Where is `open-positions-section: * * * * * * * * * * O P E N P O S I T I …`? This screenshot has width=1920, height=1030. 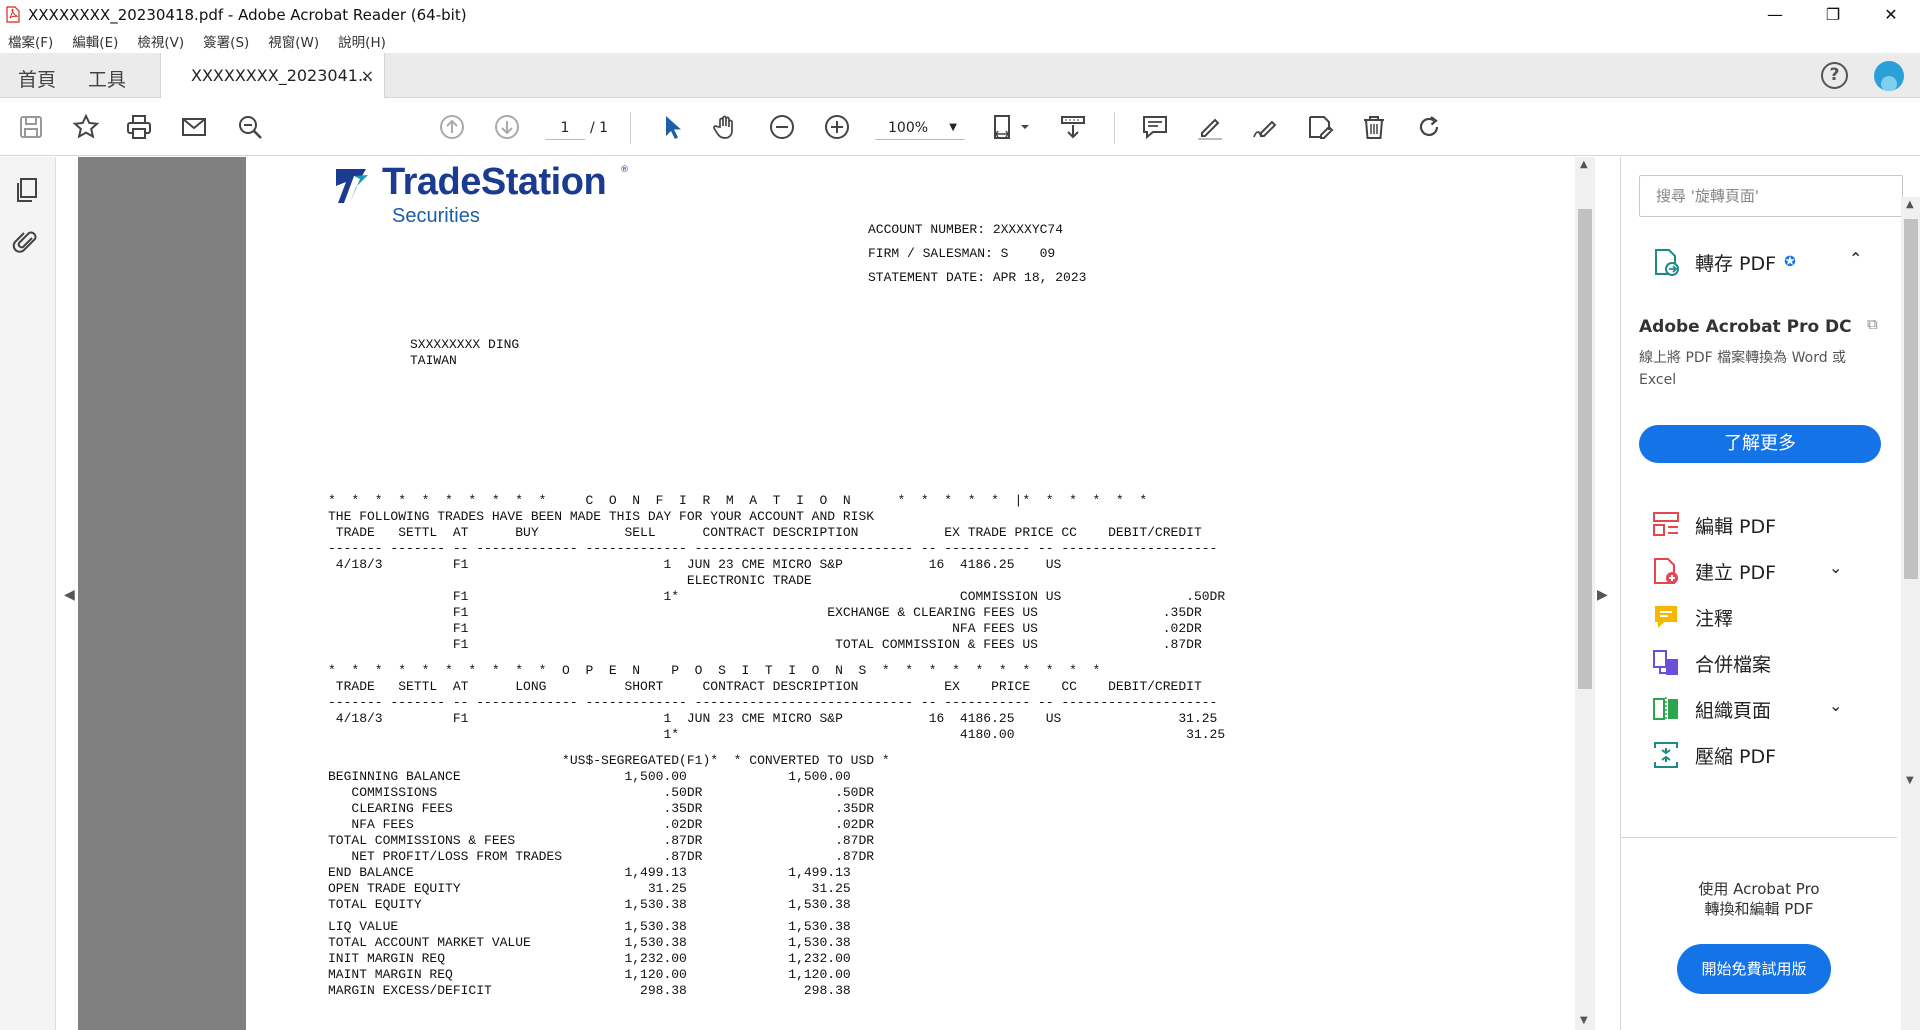 open-positions-section: * * * * * * * * * * O P E N P O S I T I … is located at coordinates (777, 702).